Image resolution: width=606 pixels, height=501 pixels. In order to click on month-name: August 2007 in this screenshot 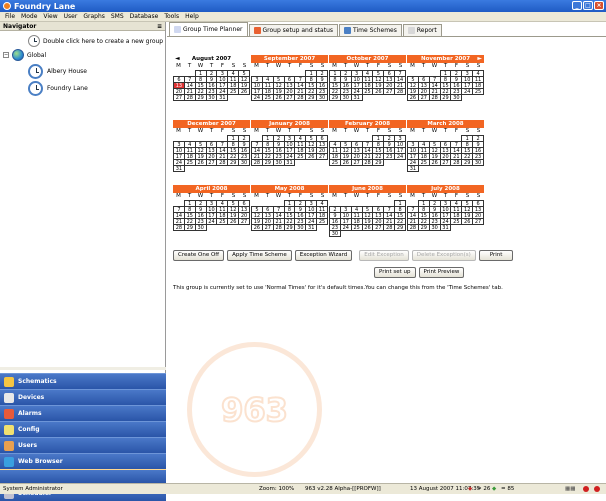, I will do `click(211, 59)`.